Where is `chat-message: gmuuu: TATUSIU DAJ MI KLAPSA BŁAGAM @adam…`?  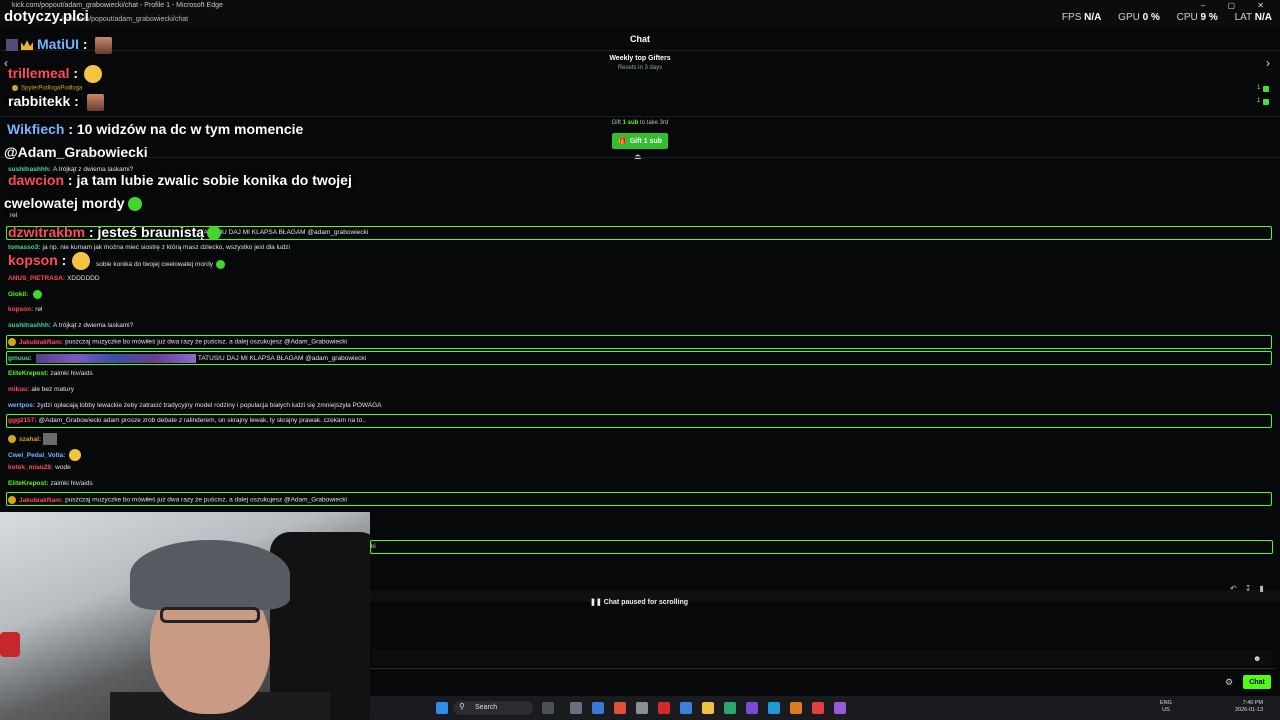
chat-message: gmuuu: TATUSIU DAJ MI KLAPSA BŁAGAM @adam… is located at coordinates (187, 358).